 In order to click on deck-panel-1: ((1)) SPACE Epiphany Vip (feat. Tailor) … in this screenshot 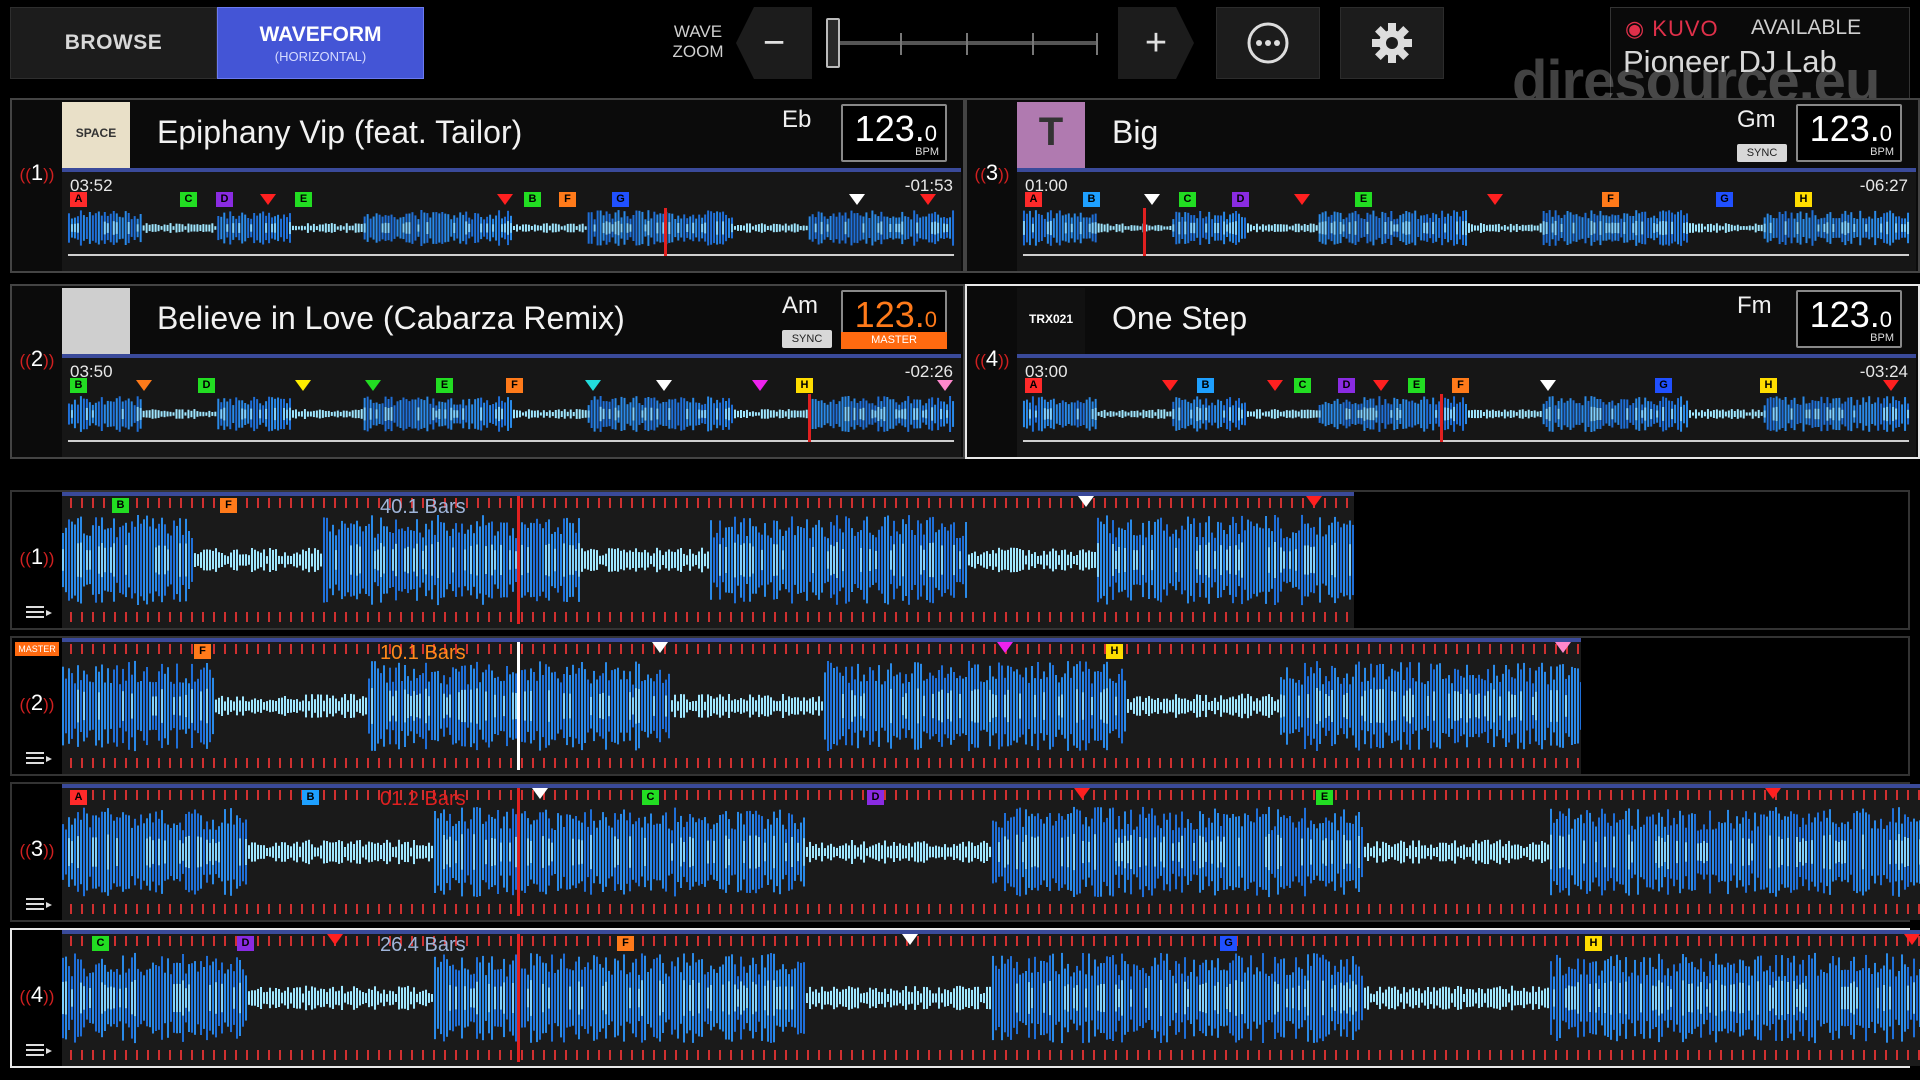, I will do `click(487, 185)`.